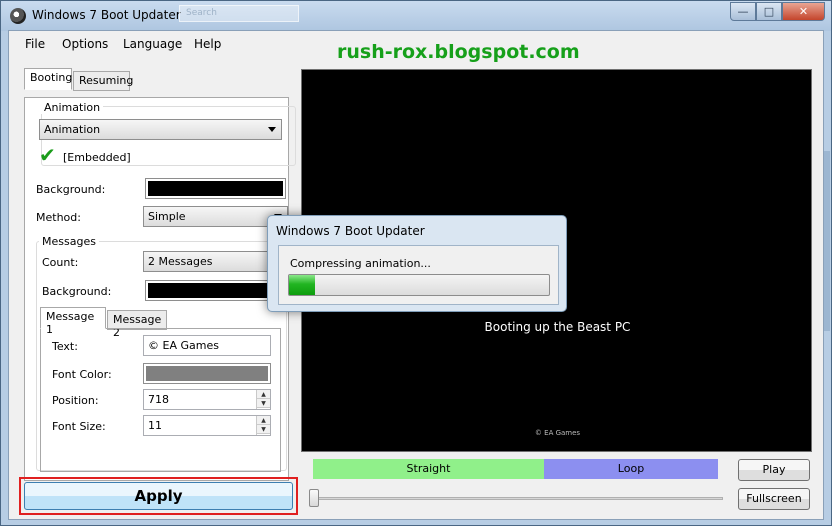  I want to click on message-count-value: 2 Messages, so click(180, 261).